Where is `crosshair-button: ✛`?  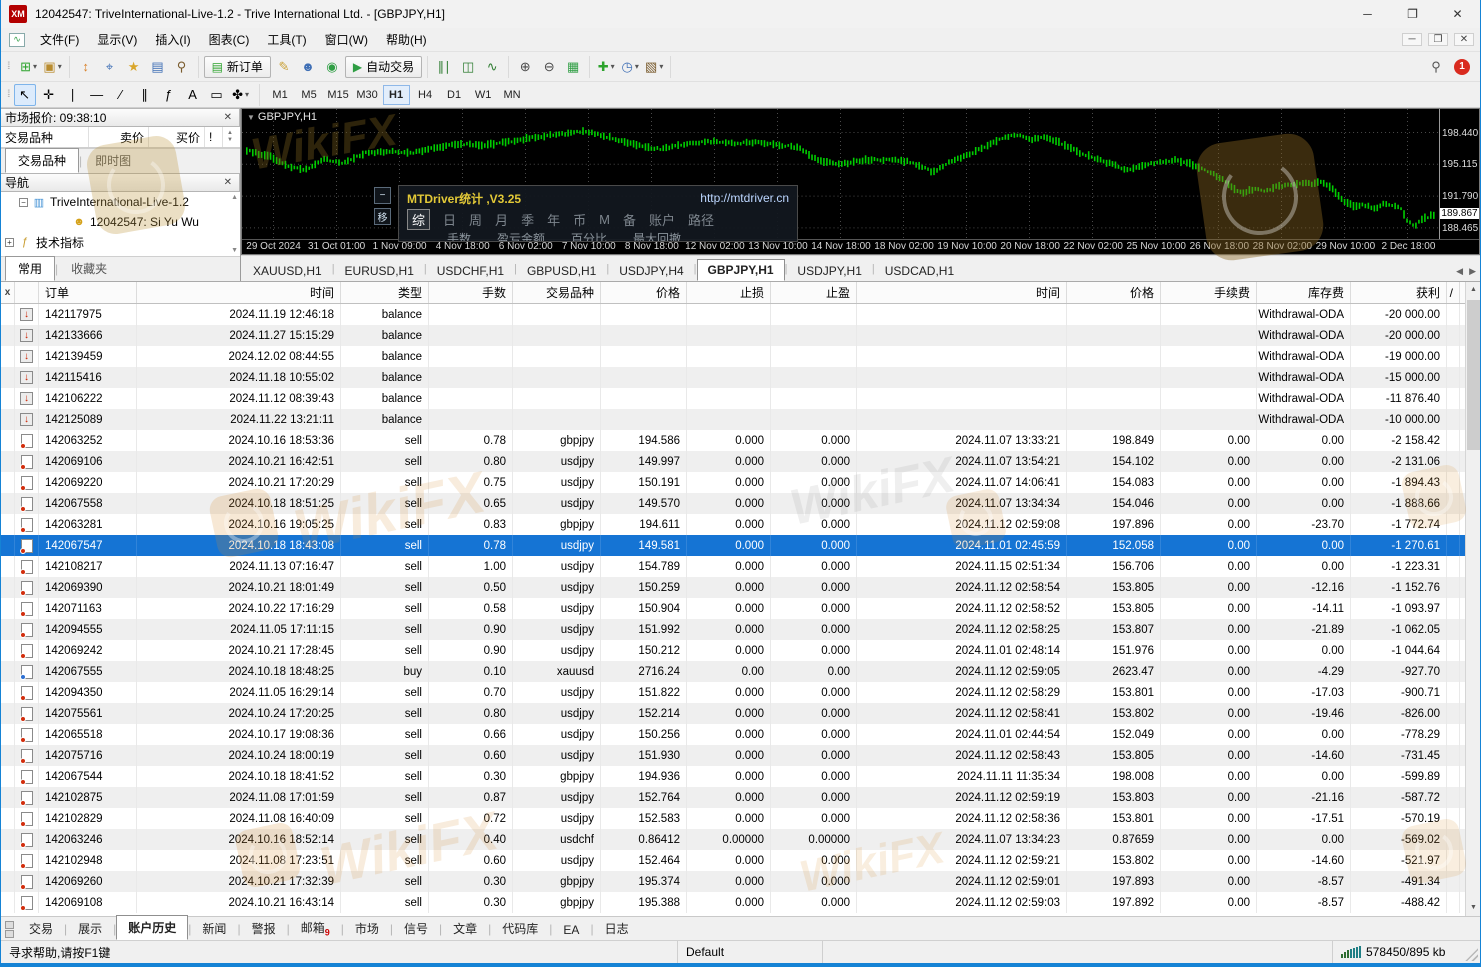
crosshair-button: ✛ is located at coordinates (49, 95).